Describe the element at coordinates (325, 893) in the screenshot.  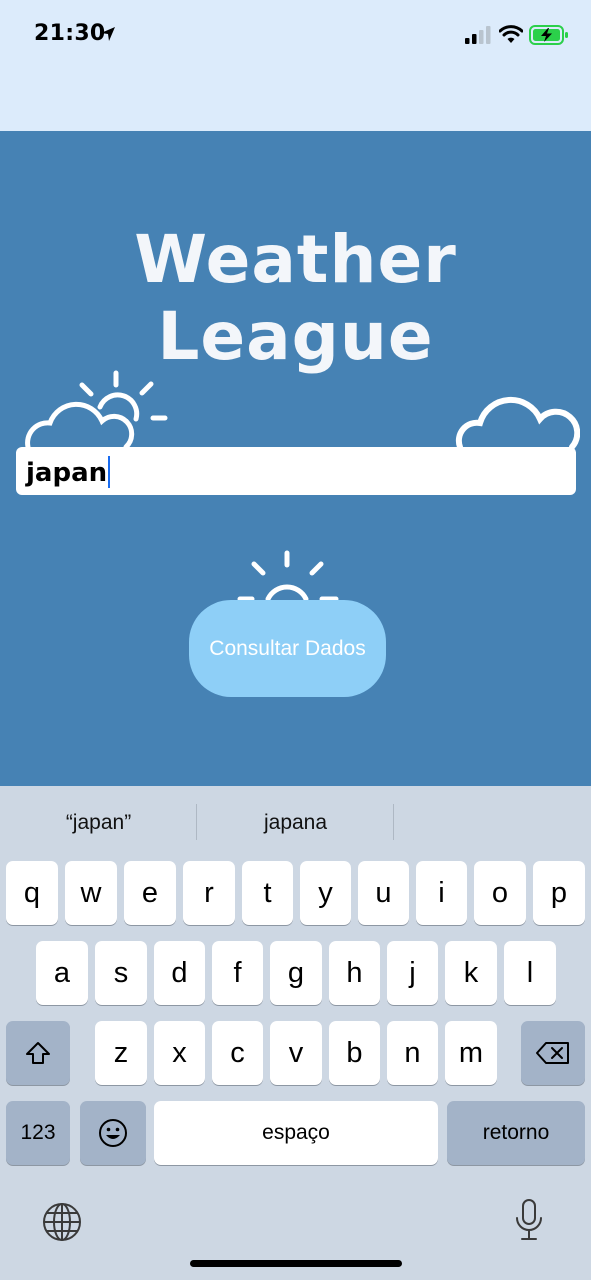
I see `key-y: y` at that location.